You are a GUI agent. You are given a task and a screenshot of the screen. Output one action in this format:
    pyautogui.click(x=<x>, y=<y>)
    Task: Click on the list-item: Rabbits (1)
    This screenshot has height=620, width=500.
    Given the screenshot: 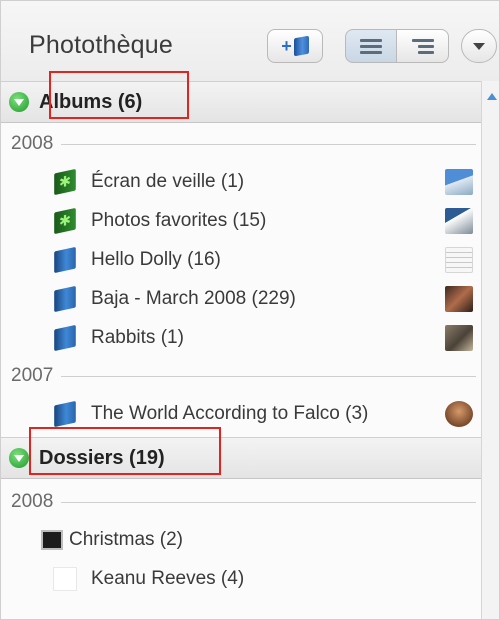 What is the action you would take?
    pyautogui.click(x=241, y=338)
    